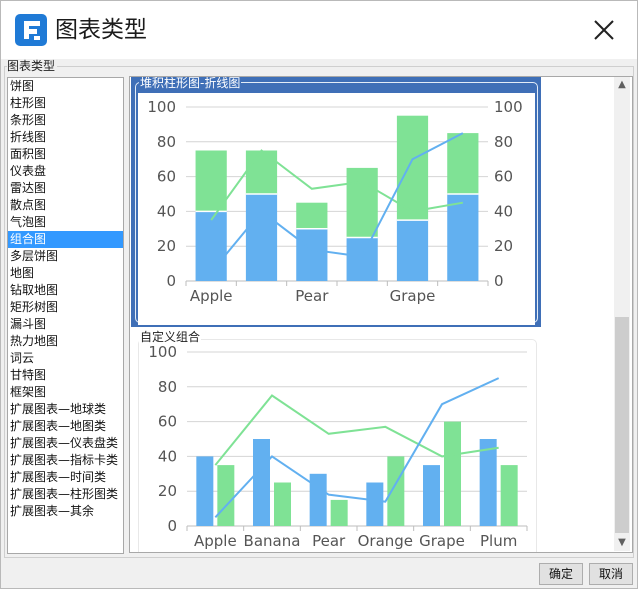 This screenshot has width=638, height=589. What do you see at coordinates (65, 256) in the screenshot?
I see `chart-type-item: 多层饼图` at bounding box center [65, 256].